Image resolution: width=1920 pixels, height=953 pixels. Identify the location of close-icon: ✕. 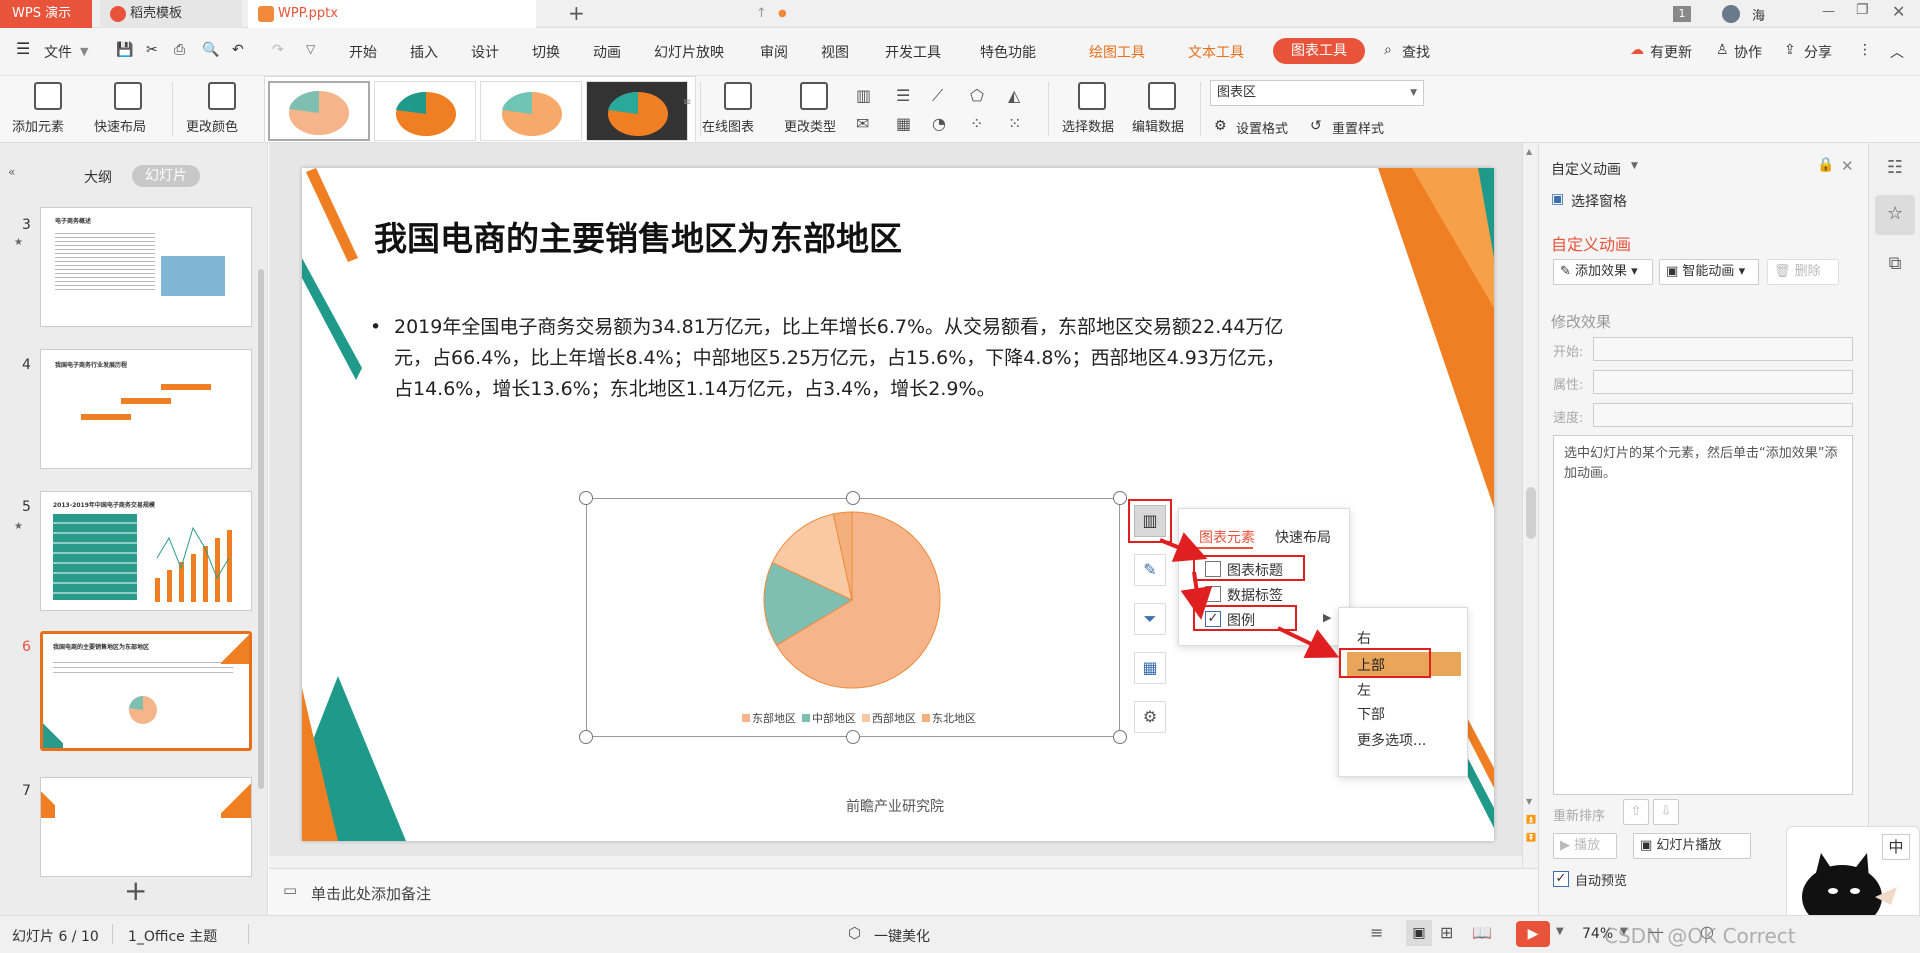
(1898, 11).